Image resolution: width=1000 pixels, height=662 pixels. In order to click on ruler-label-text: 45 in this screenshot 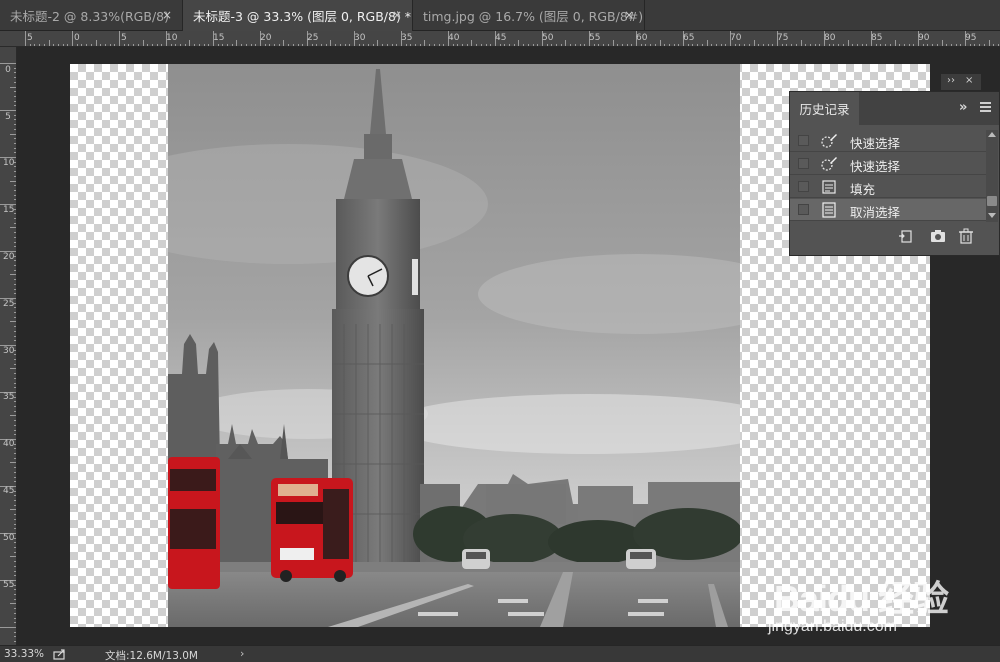, I will do `click(9, 491)`.